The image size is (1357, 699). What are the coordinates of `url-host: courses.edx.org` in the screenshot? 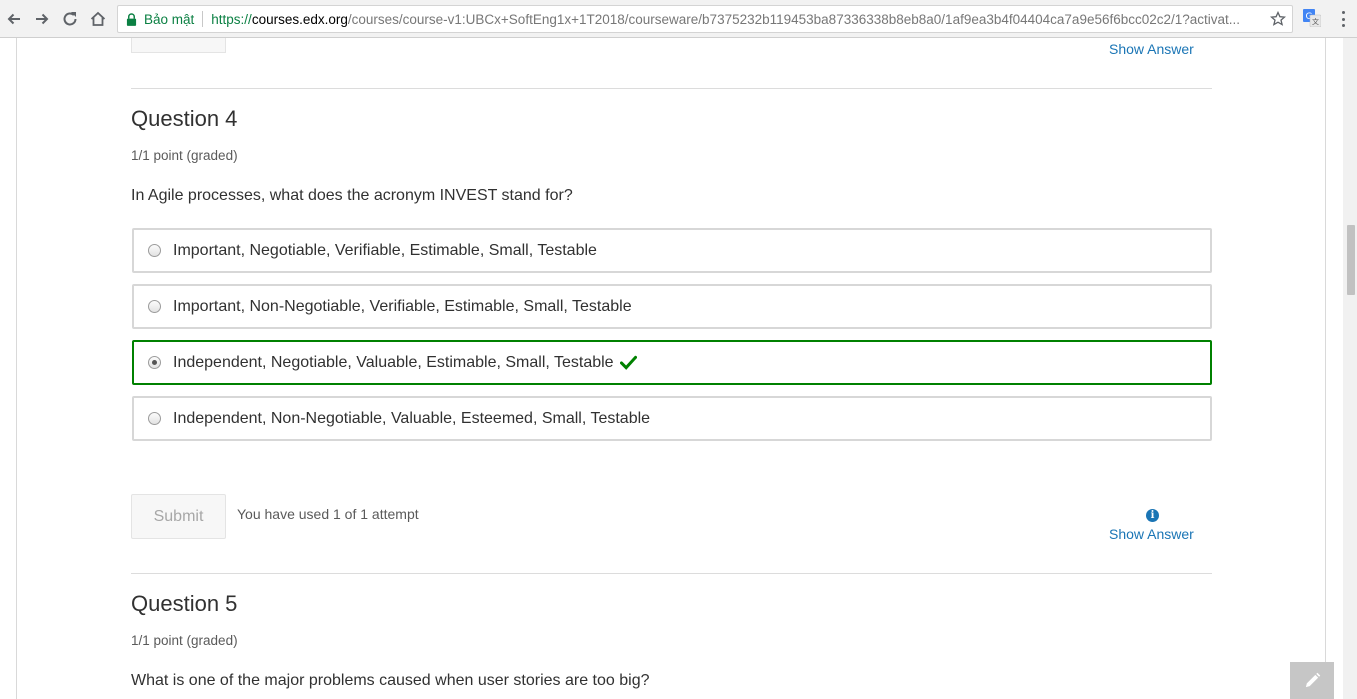 It's located at (299, 19).